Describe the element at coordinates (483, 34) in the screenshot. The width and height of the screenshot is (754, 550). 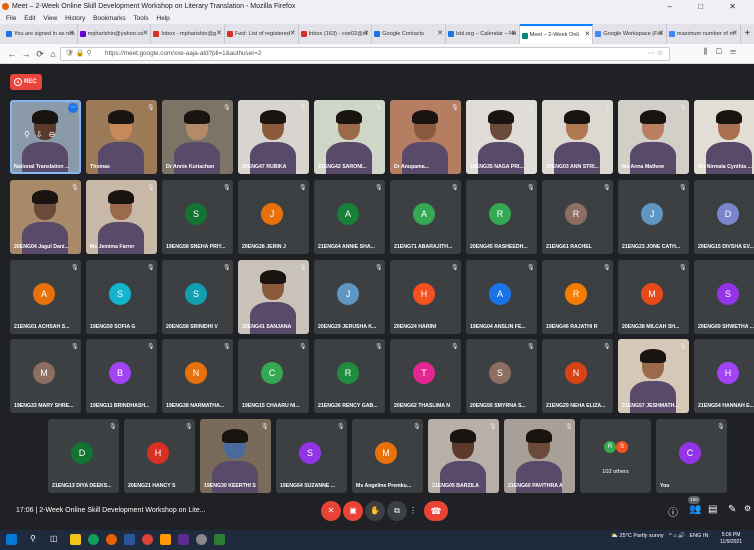
I see `browser-tab: lsbl.org – Calendar – No ✕` at that location.